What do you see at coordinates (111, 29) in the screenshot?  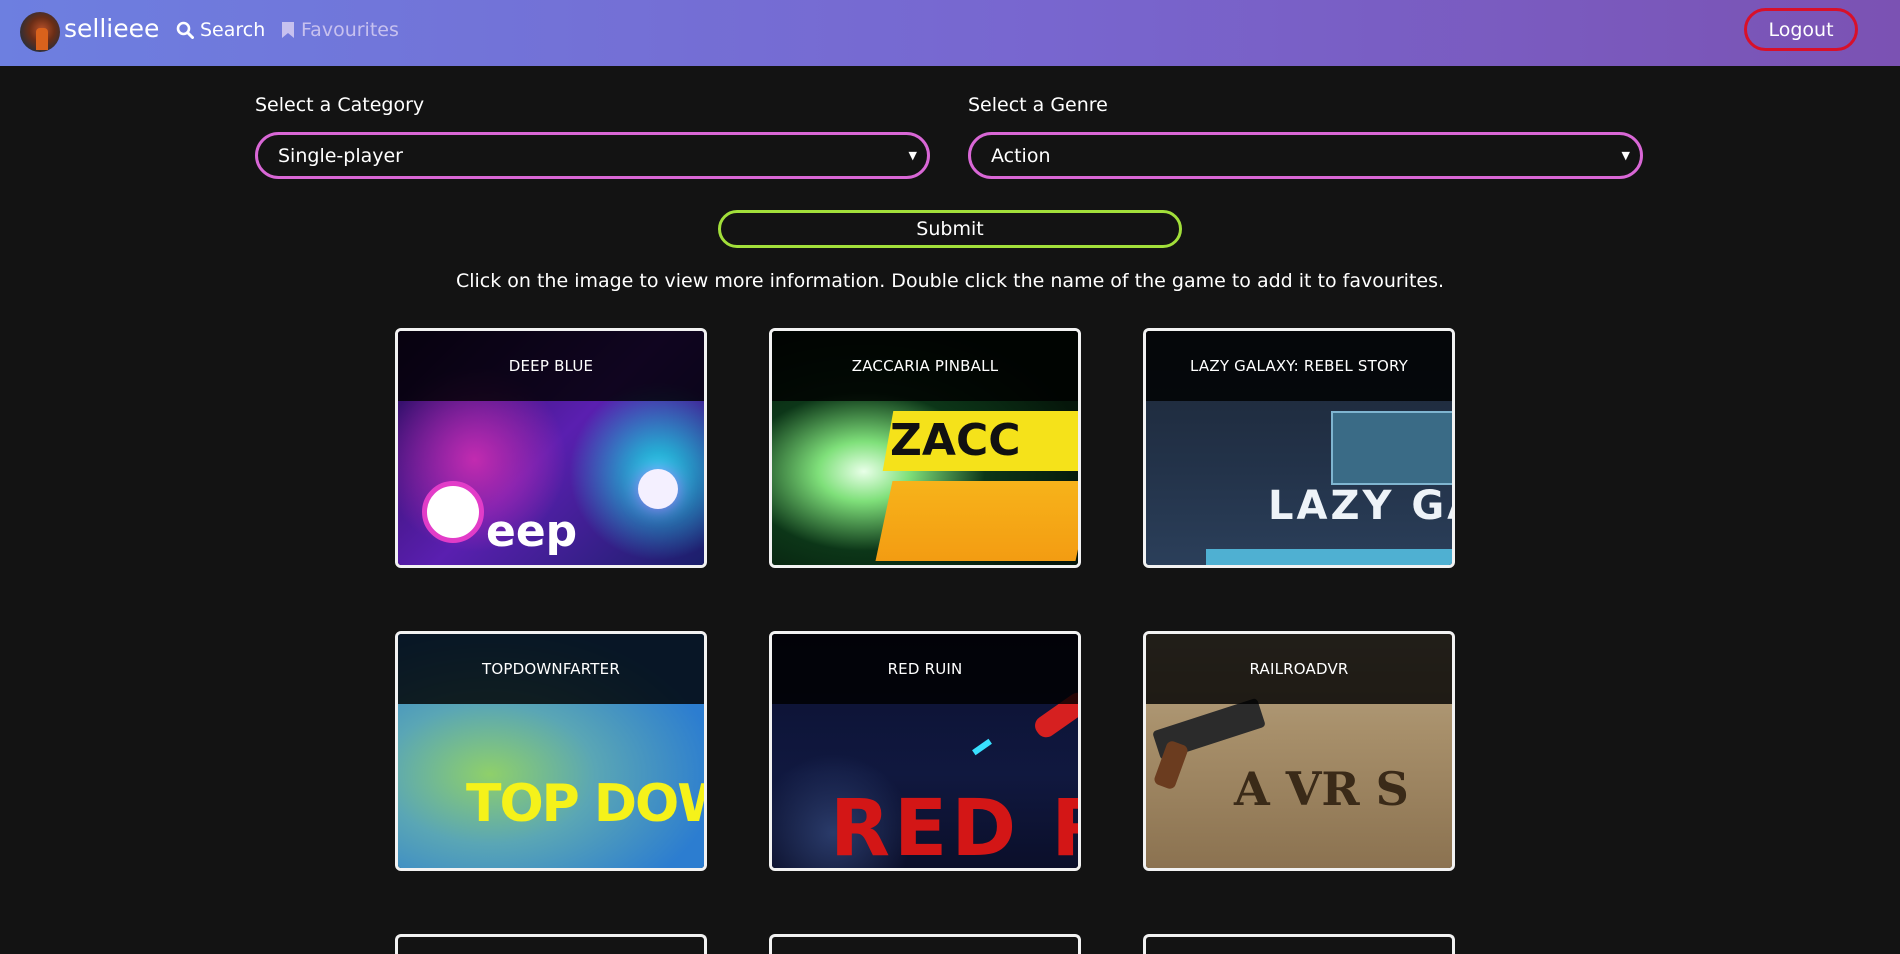 I see `brand-name: sellieee` at bounding box center [111, 29].